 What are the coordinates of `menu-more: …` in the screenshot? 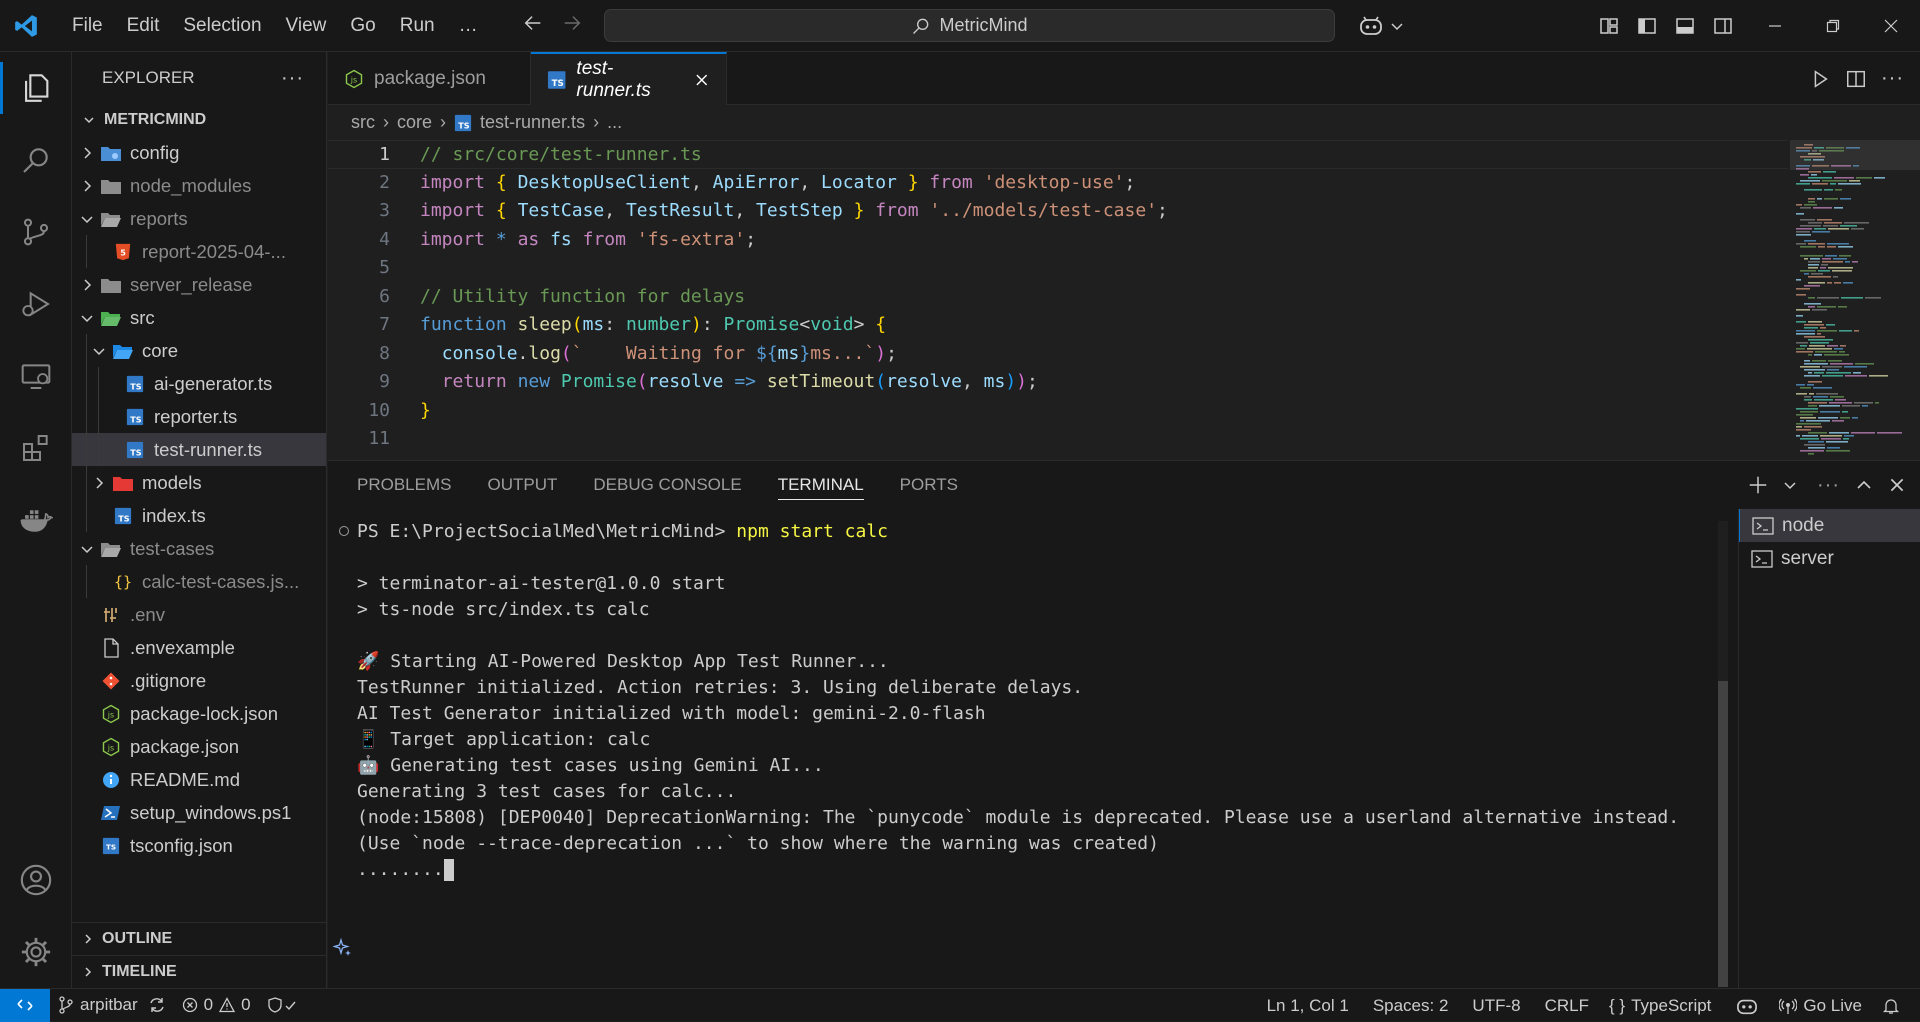 It's located at (468, 26).